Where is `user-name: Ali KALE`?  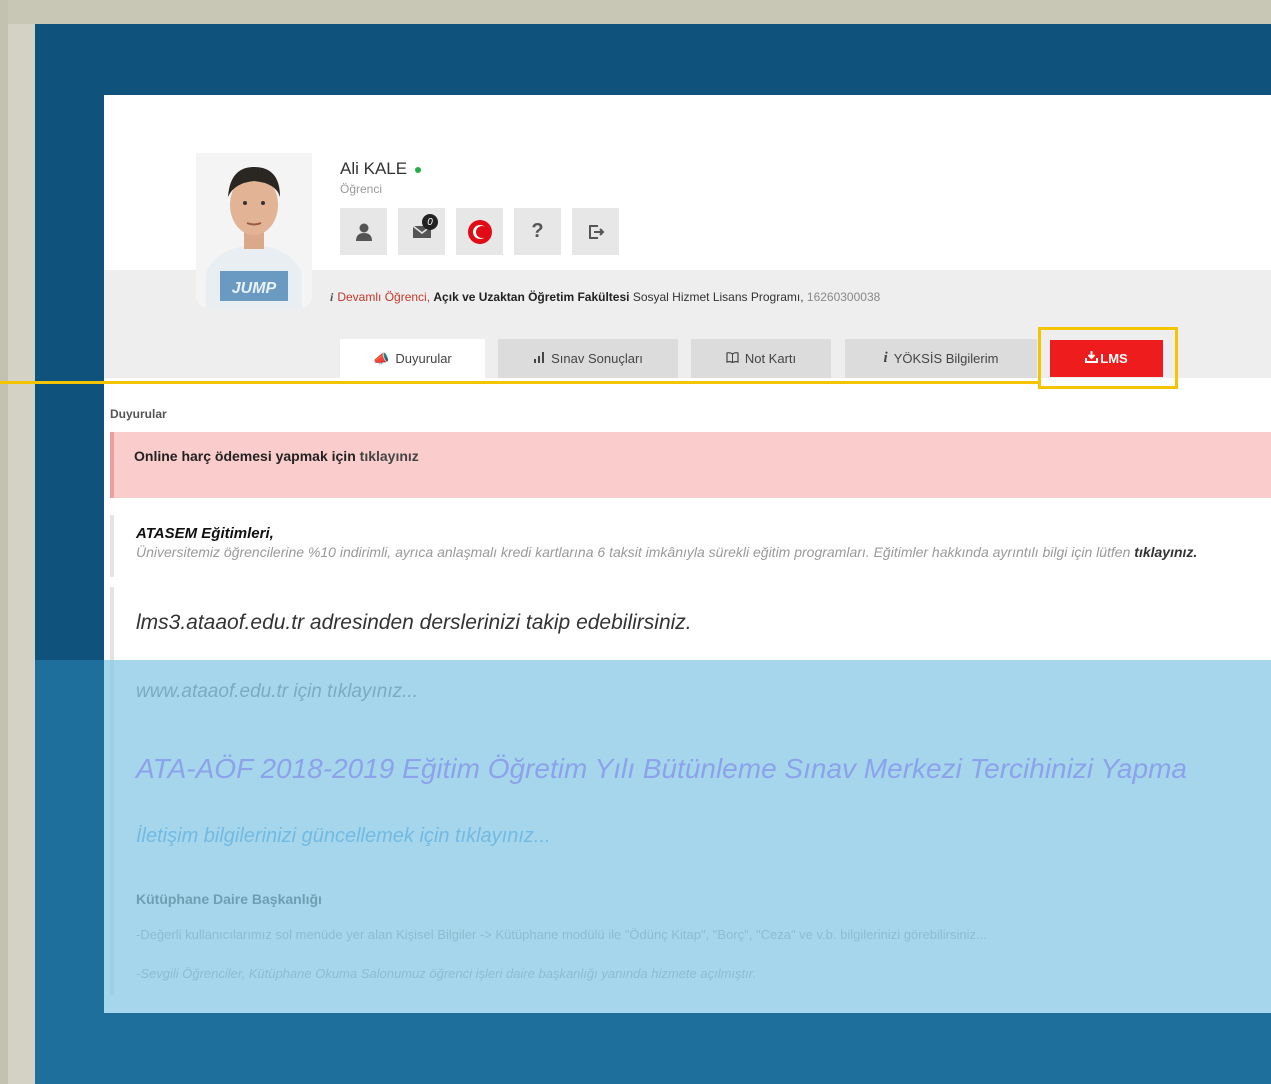
user-name: Ali KALE is located at coordinates (381, 169).